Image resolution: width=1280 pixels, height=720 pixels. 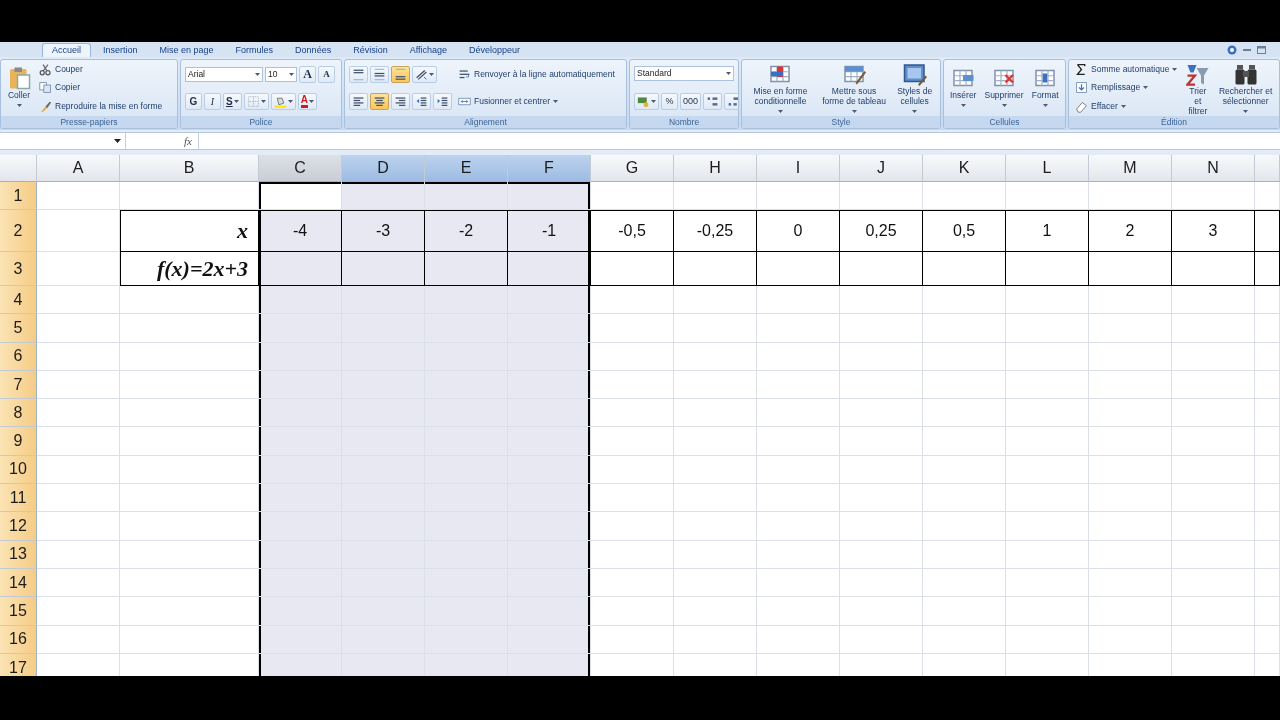 I want to click on column-header: F, so click(x=549, y=168).